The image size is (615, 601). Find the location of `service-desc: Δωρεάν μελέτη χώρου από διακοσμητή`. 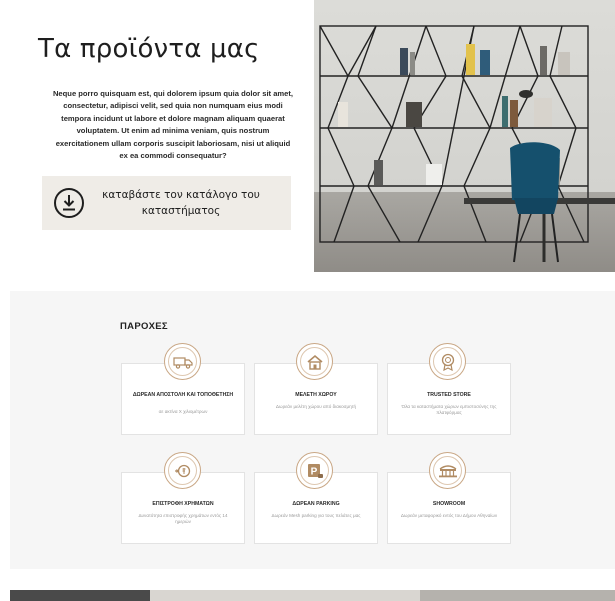

service-desc: Δωρεάν μελέτη χώρου από διακοσμητή is located at coordinates (316, 406).